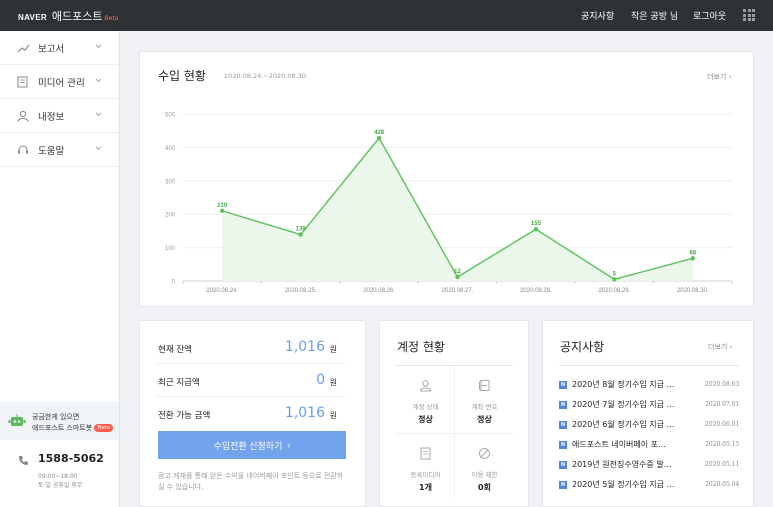  I want to click on y-tick-label: 0, so click(174, 283).